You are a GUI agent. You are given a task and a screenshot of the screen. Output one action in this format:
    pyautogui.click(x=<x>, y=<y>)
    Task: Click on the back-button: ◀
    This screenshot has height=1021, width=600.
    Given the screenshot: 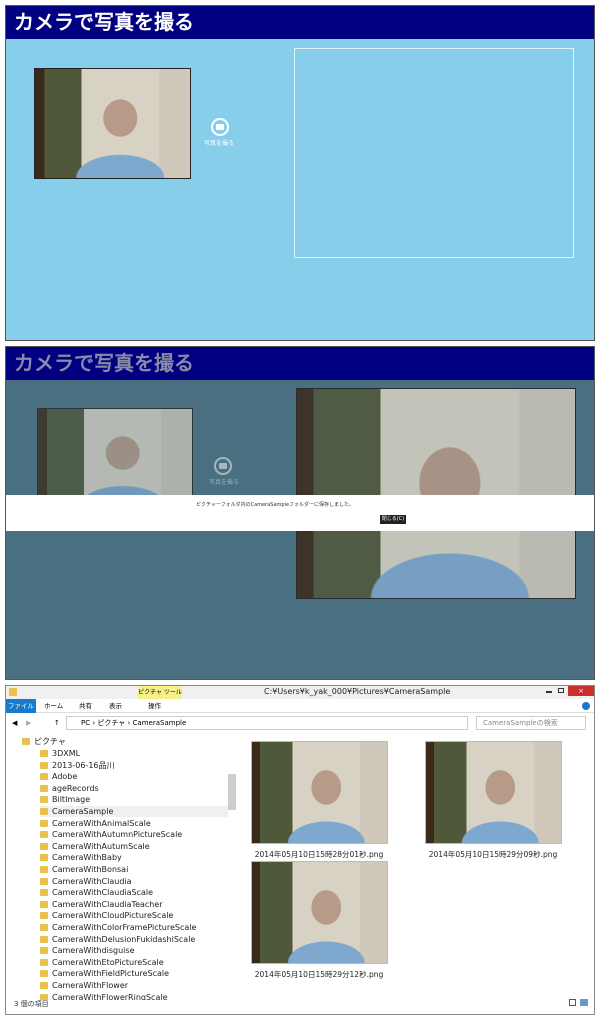 What is the action you would take?
    pyautogui.click(x=14, y=723)
    